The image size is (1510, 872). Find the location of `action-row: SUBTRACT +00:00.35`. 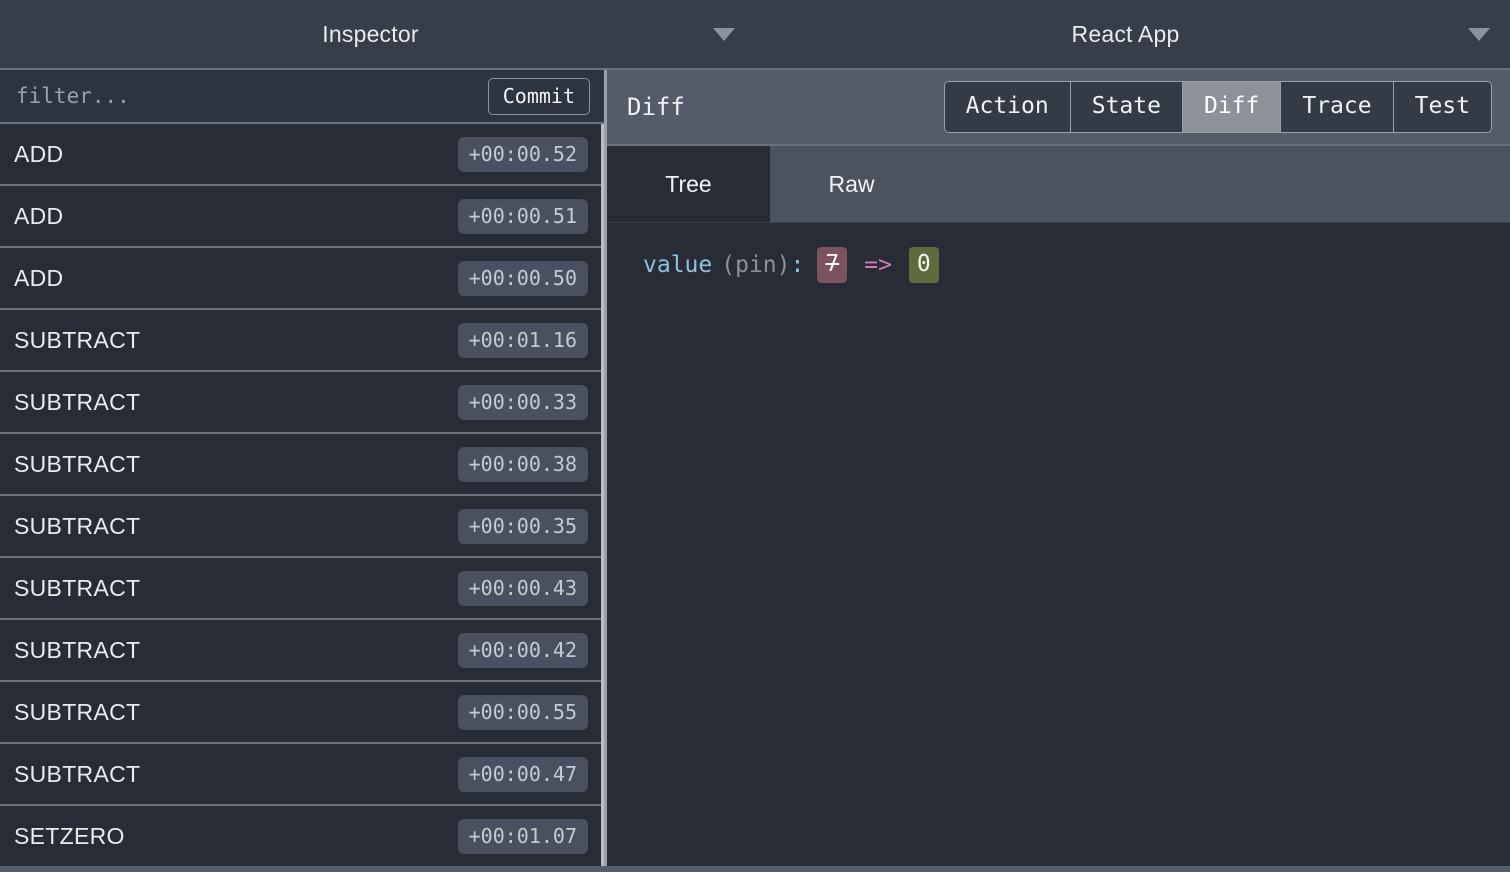

action-row: SUBTRACT +00:00.35 is located at coordinates (302, 527).